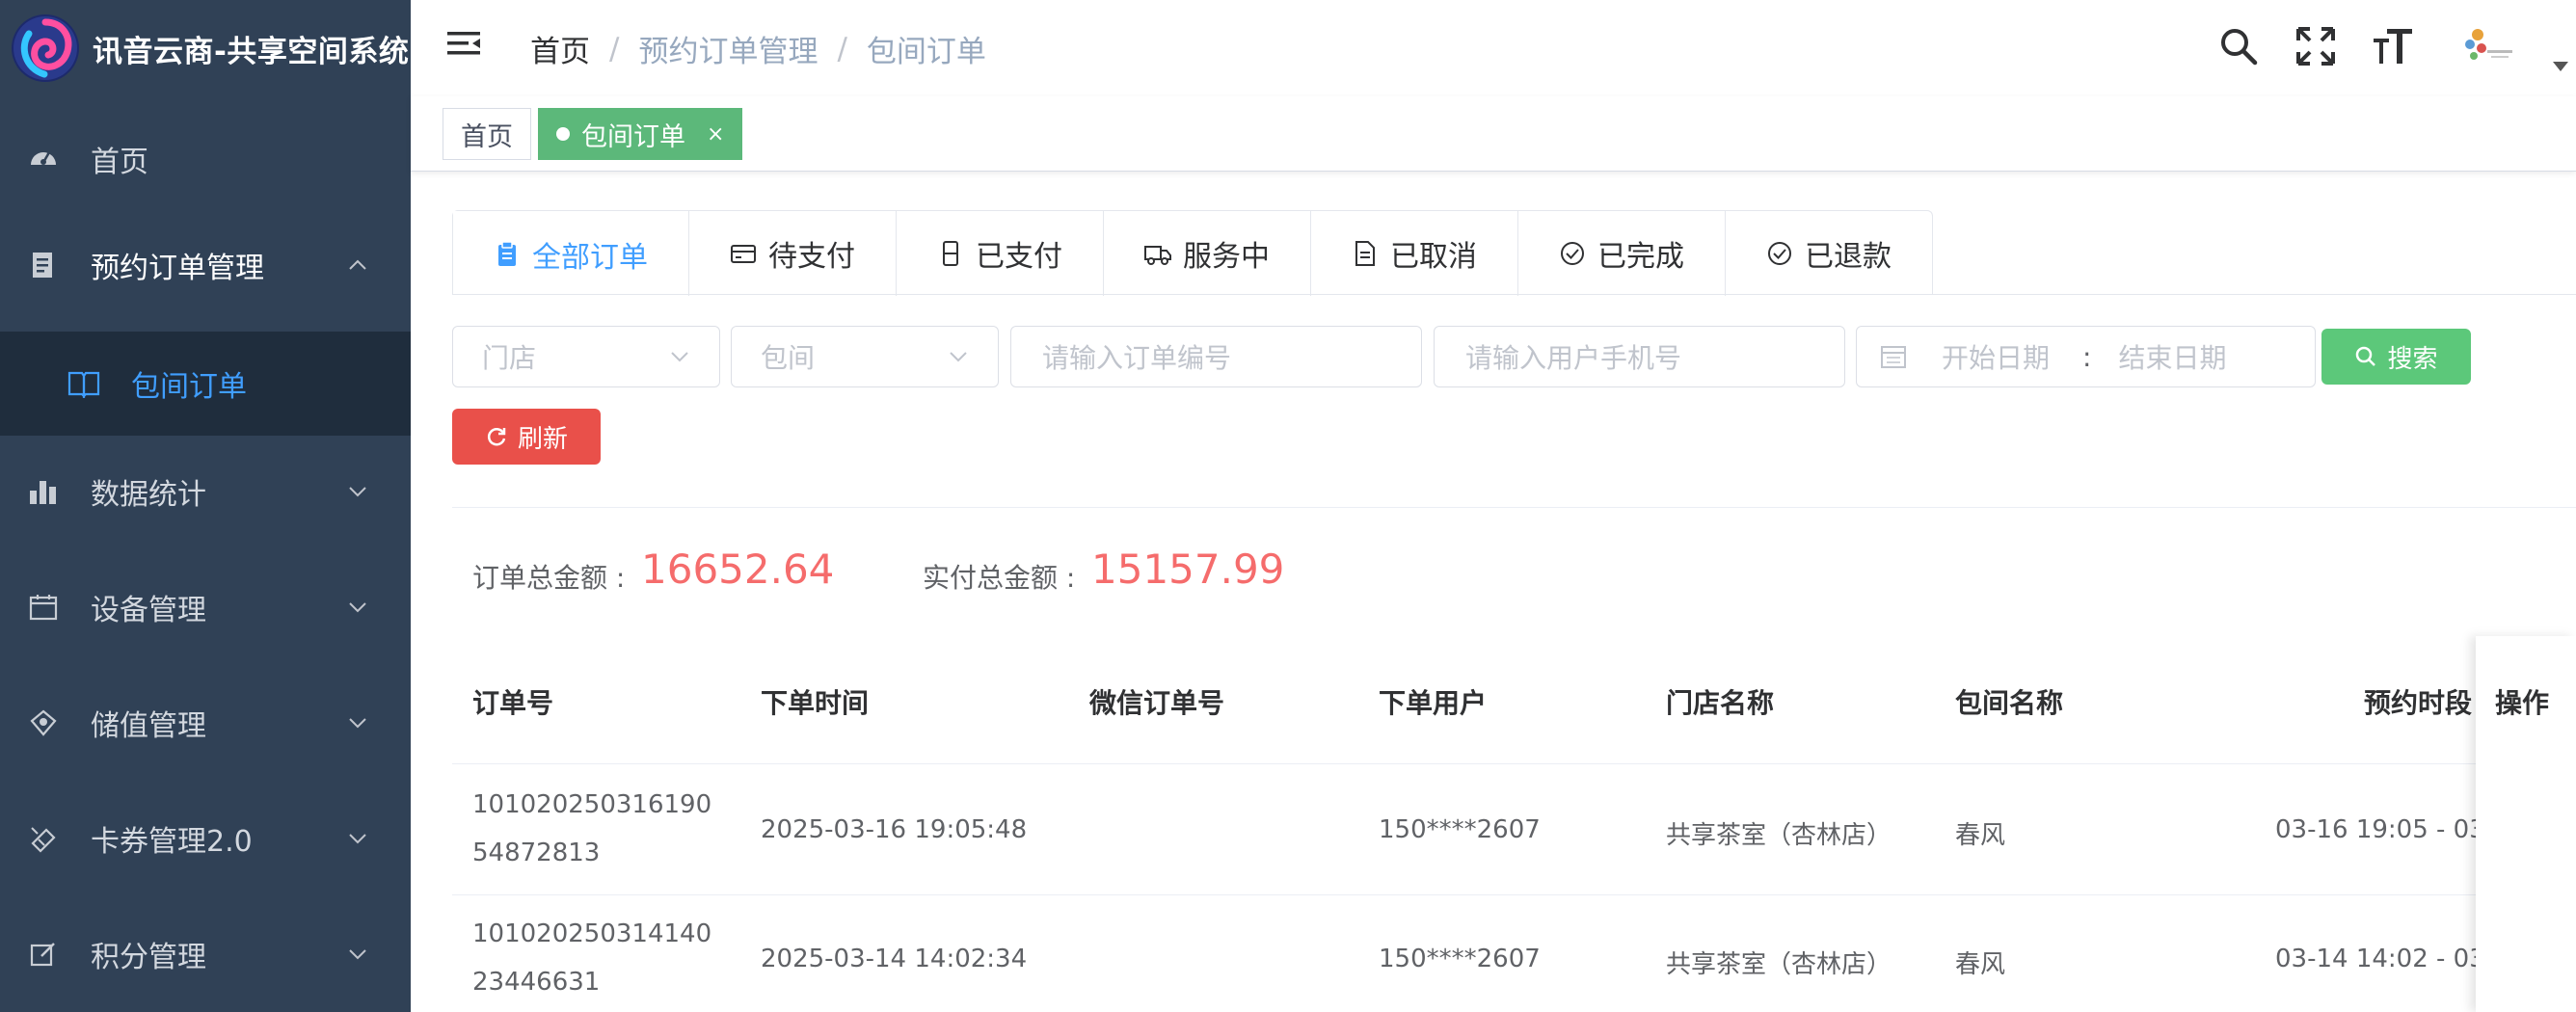 The image size is (2576, 1012). What do you see at coordinates (1019, 257) in the screenshot?
I see `tab-label: 已支付` at bounding box center [1019, 257].